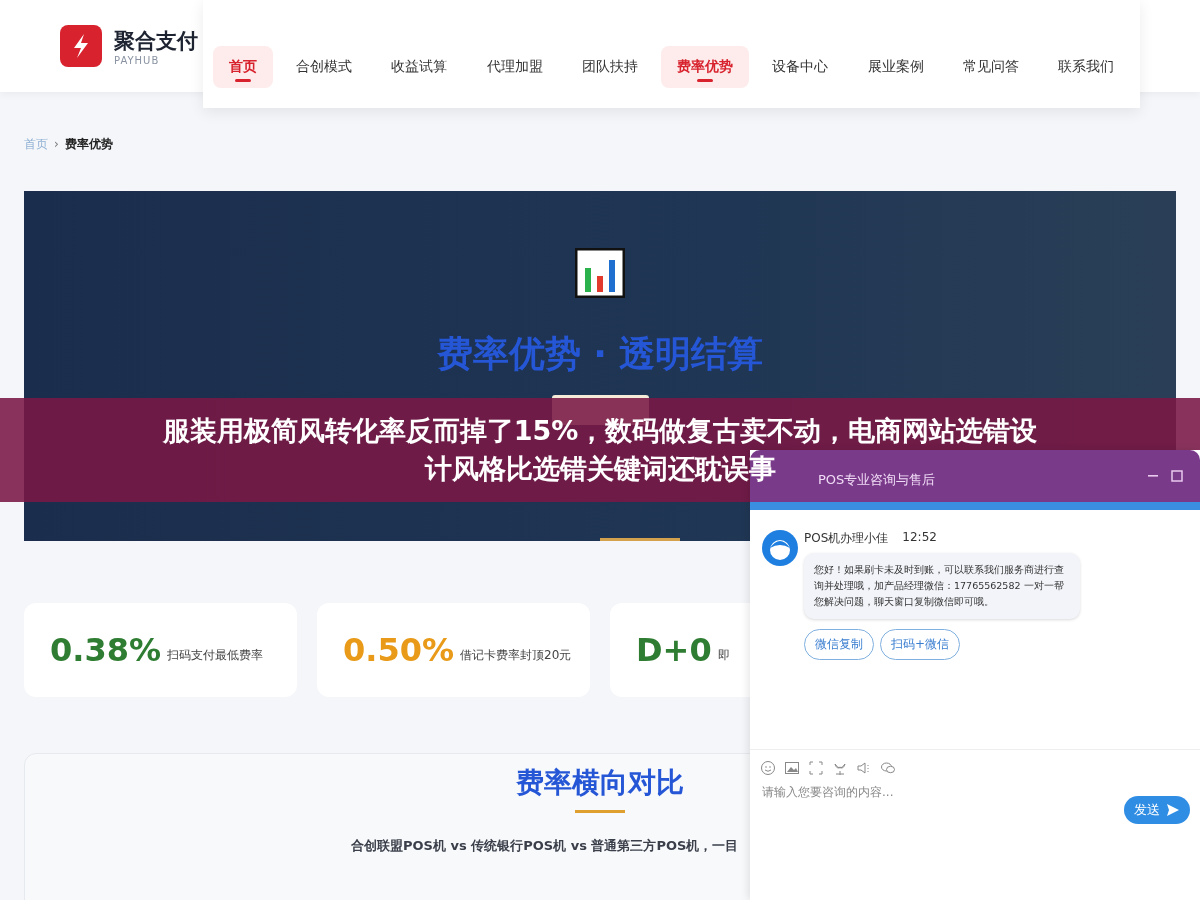  What do you see at coordinates (780, 548) in the screenshot?
I see `avatar-icon` at bounding box center [780, 548].